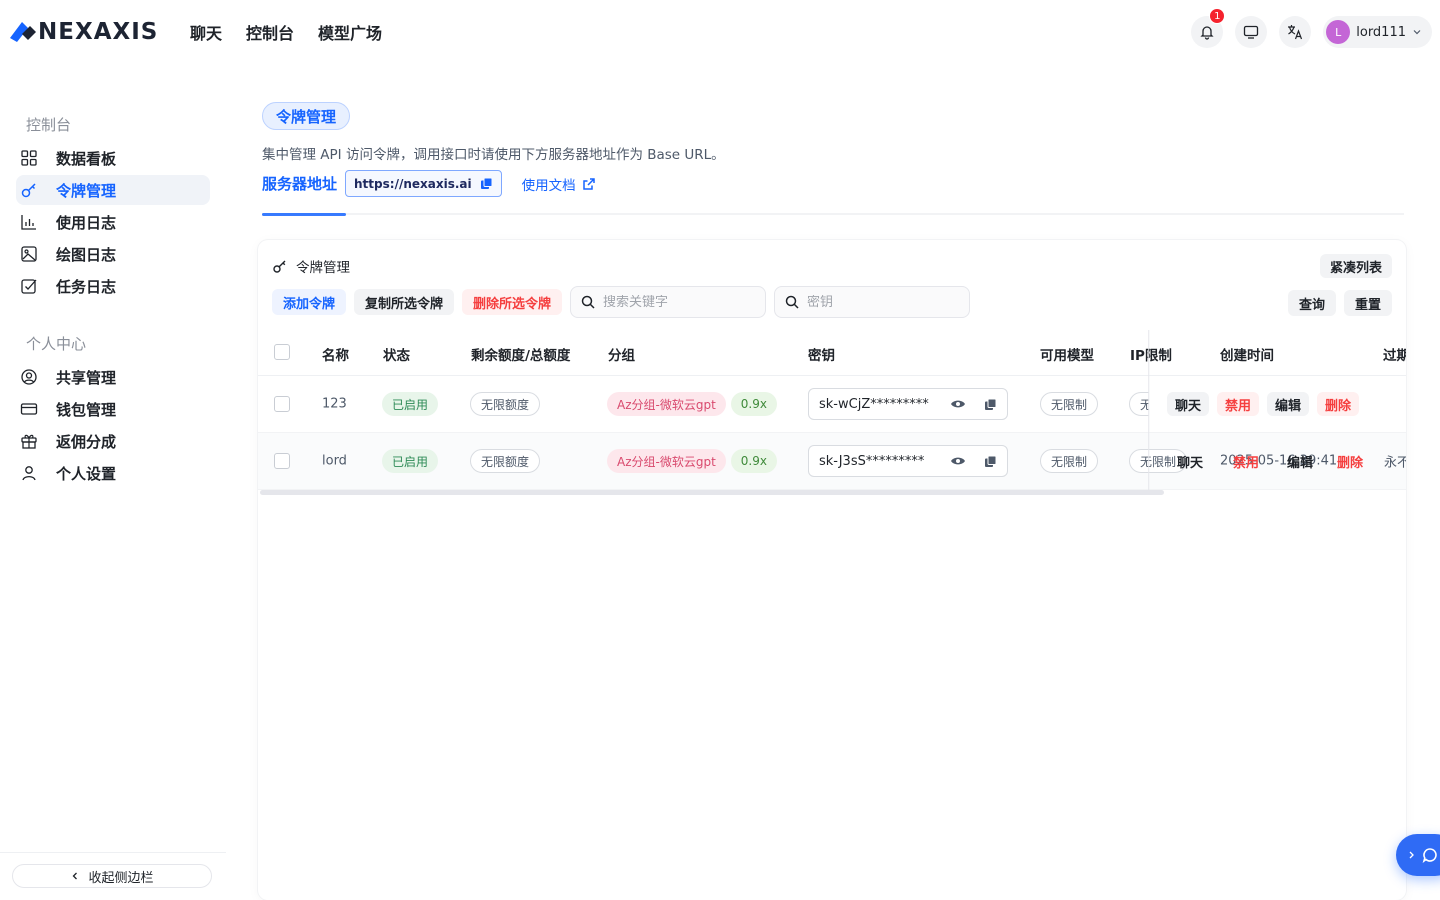 Image resolution: width=1440 pixels, height=900 pixels. I want to click on models-tag: 无限制, so click(1069, 461).